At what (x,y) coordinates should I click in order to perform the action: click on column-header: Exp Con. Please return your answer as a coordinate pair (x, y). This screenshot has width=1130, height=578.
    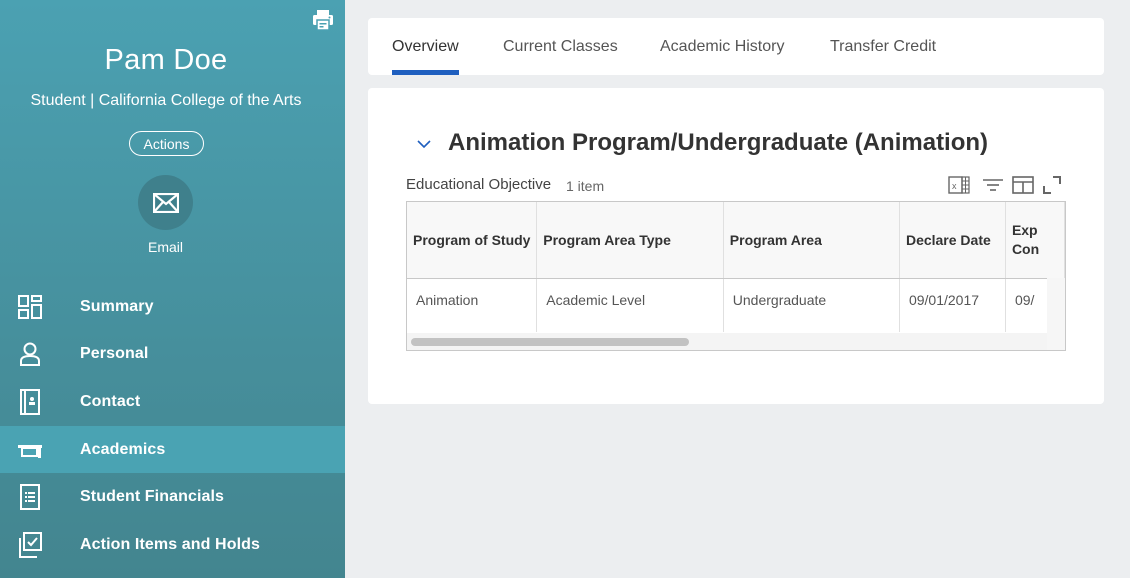
    Looking at the image, I should click on (1035, 240).